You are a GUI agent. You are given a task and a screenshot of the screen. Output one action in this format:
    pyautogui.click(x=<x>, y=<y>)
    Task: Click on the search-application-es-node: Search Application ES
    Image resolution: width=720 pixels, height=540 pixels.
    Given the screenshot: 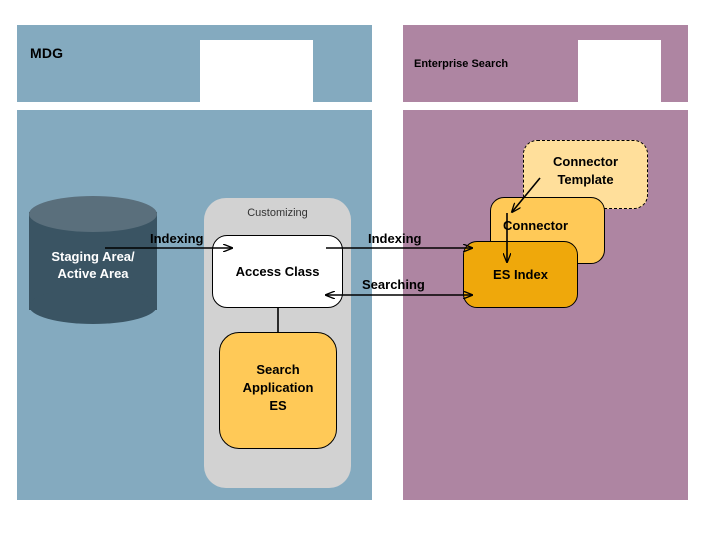 What is the action you would take?
    pyautogui.click(x=278, y=390)
    